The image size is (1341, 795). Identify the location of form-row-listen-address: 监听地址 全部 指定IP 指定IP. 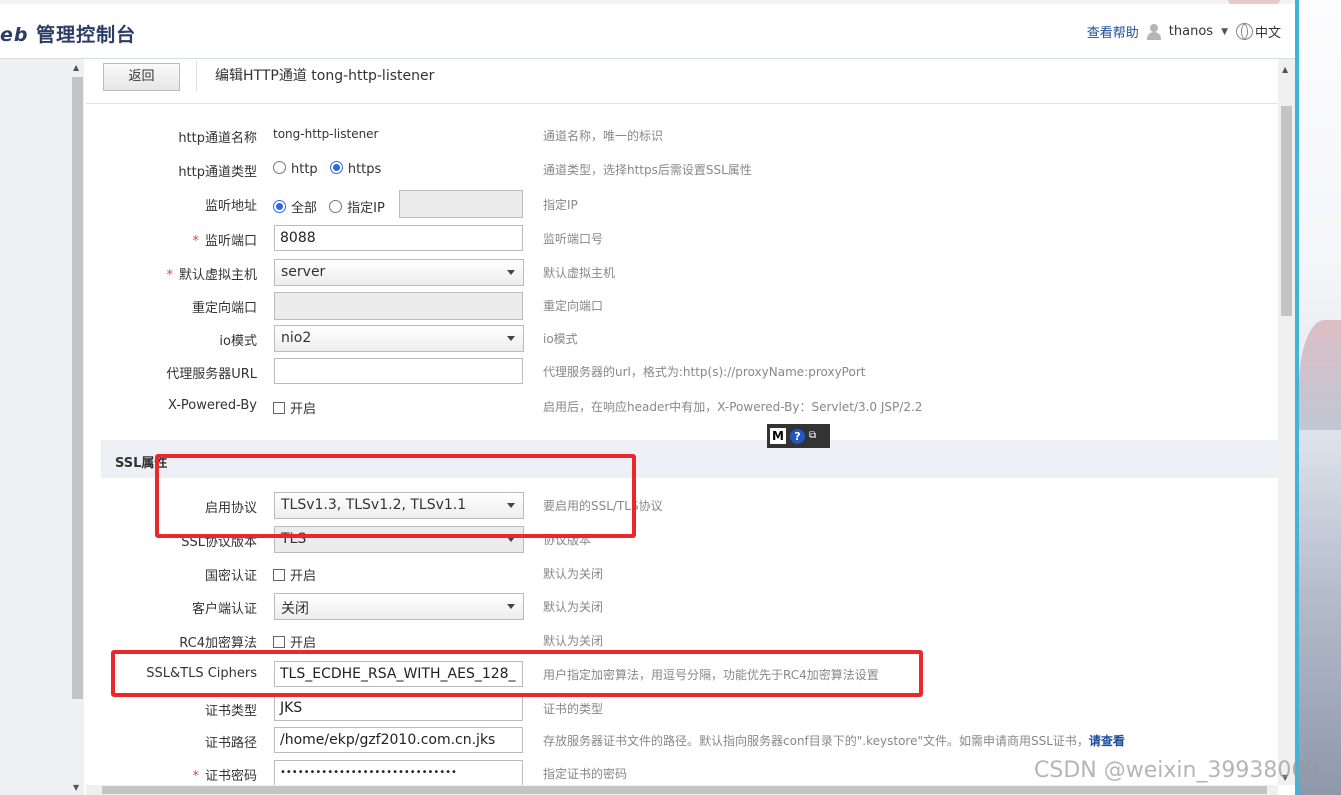
(682, 205).